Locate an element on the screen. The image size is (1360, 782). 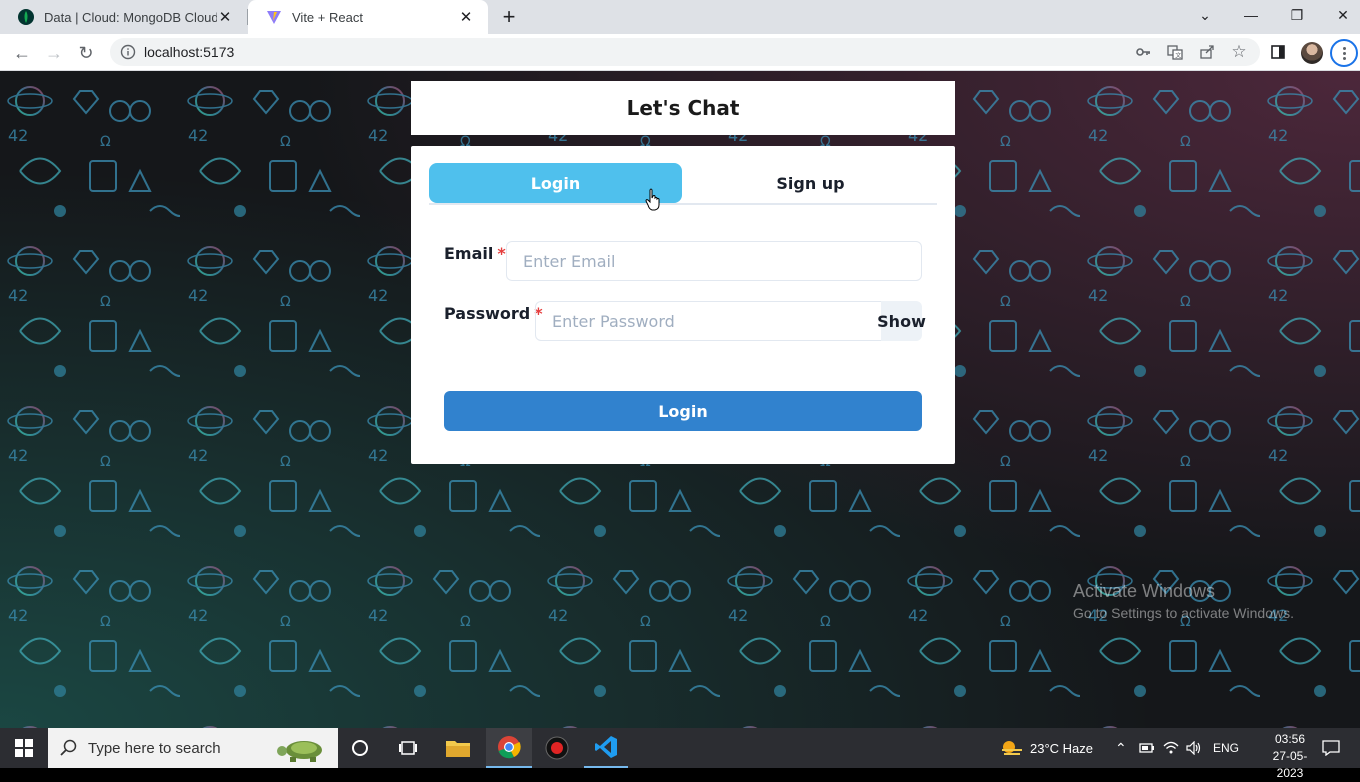
tab-mongodb: Data | Cloud: MongoDB Cloud ✕ is located at coordinates (123, 17).